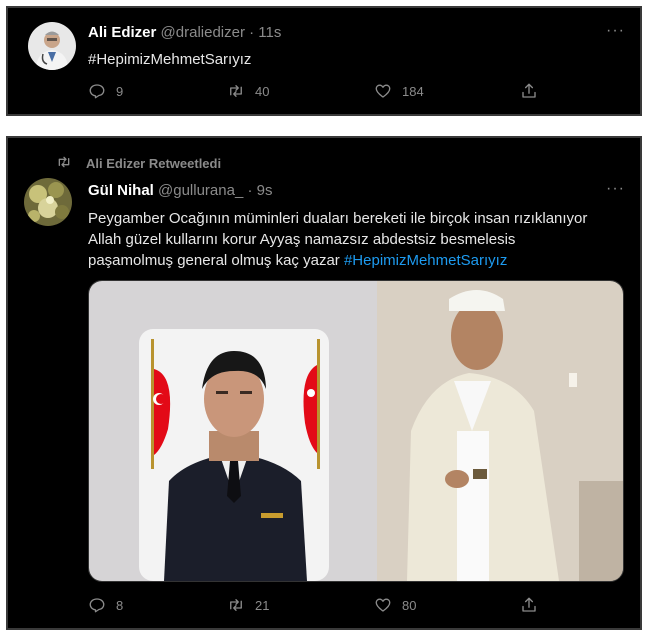 This screenshot has width=647, height=637. What do you see at coordinates (154, 163) in the screenshot?
I see `retweet-label: Ali Edizer Retweetledi` at bounding box center [154, 163].